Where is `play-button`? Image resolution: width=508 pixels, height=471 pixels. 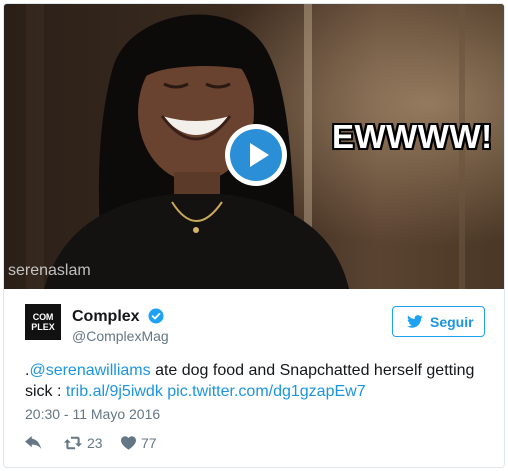 play-button is located at coordinates (256, 155).